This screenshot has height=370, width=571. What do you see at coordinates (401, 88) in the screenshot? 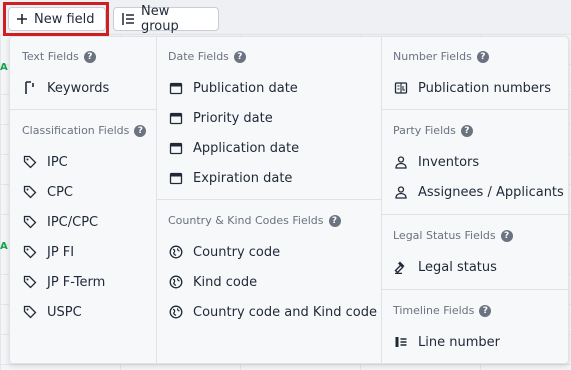
I see `number-icon` at bounding box center [401, 88].